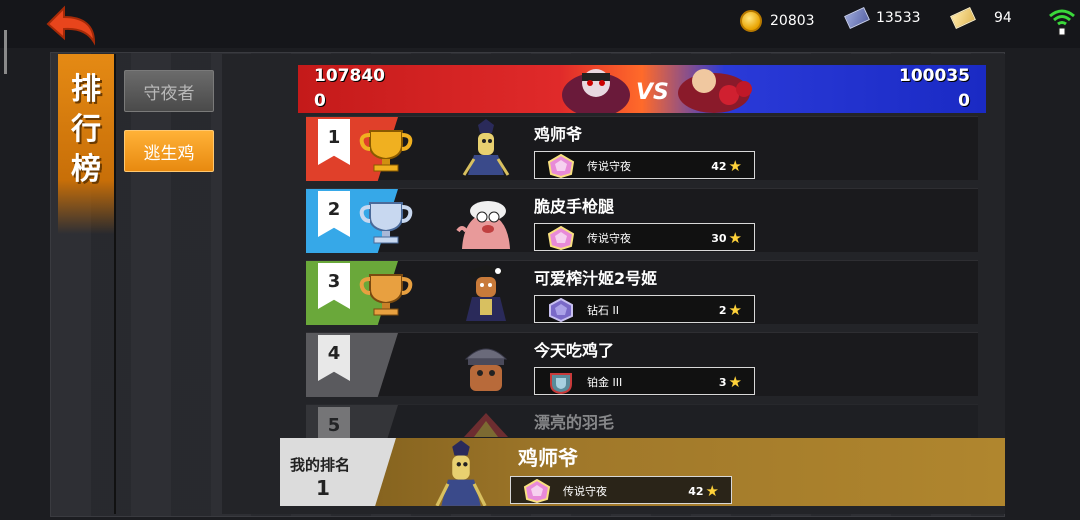 The width and height of the screenshot is (1080, 520). What do you see at coordinates (540, 24) in the screenshot?
I see `top-bar: 20803 13533 94` at bounding box center [540, 24].